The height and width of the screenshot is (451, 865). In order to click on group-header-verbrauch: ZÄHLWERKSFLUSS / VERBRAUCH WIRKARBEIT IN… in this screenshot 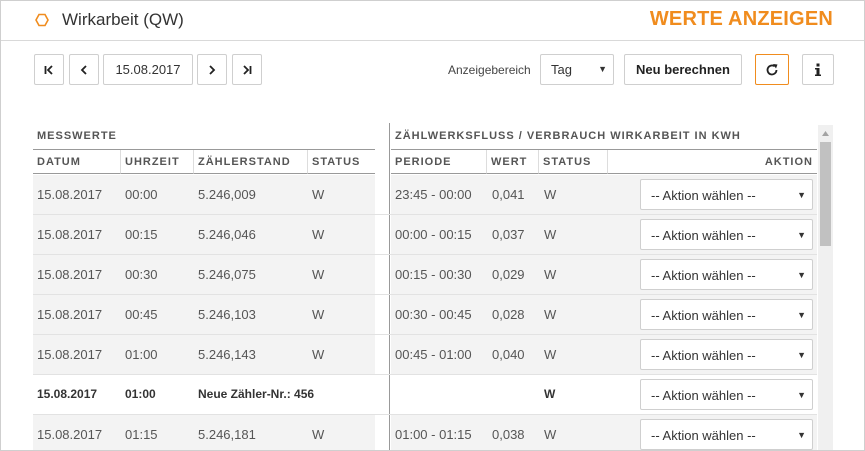, I will do `click(604, 136)`.